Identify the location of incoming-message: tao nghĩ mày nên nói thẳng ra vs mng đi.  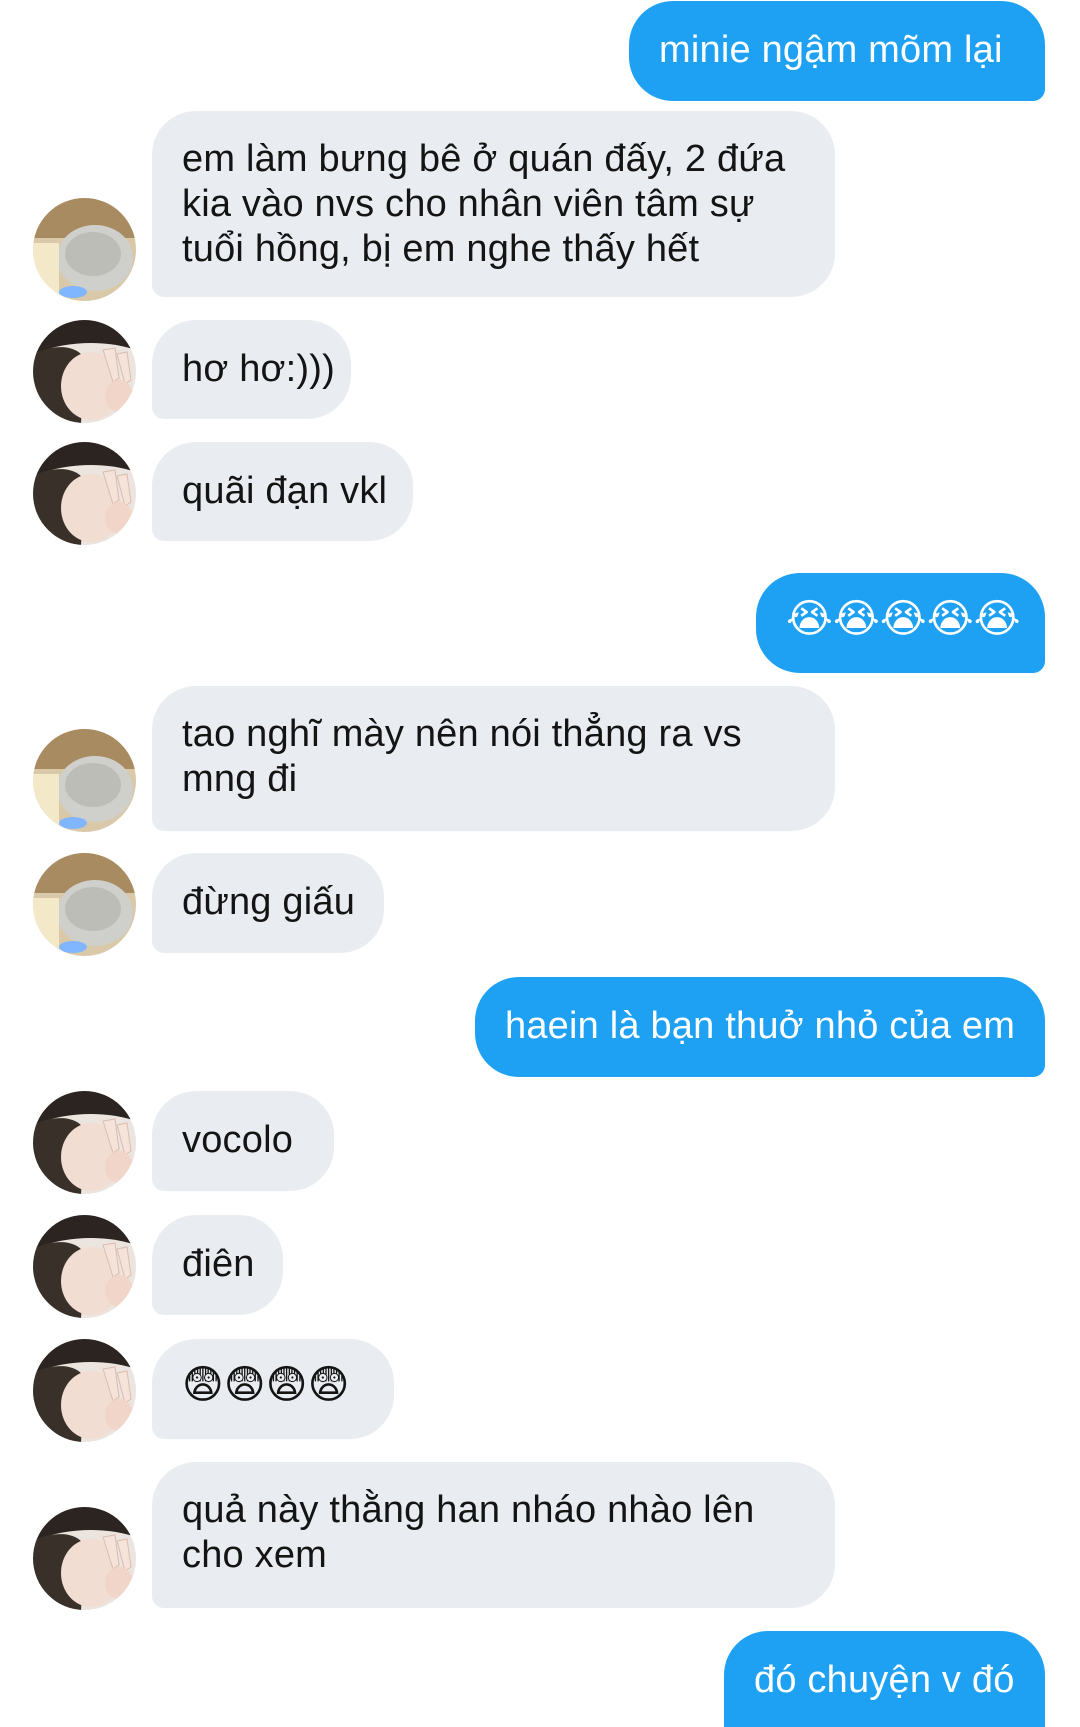
(493, 758).